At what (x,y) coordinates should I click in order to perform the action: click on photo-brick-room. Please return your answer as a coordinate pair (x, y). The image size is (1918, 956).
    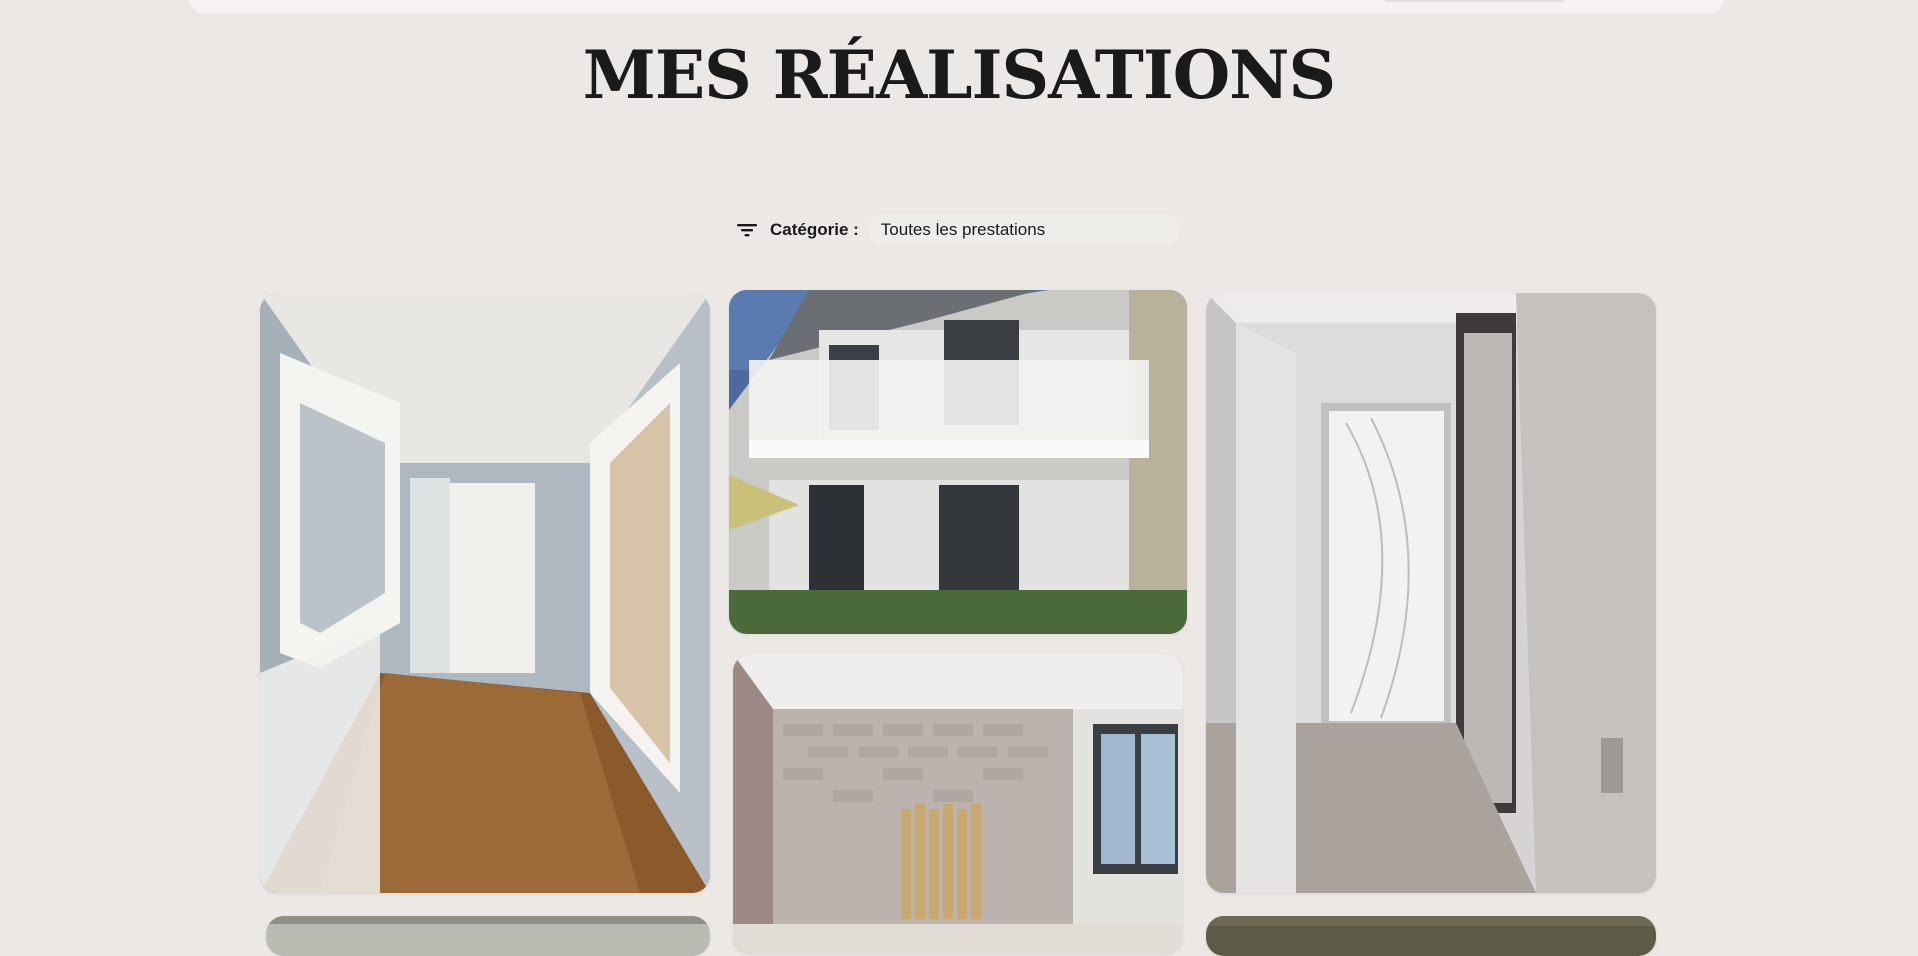
    Looking at the image, I should click on (958, 804).